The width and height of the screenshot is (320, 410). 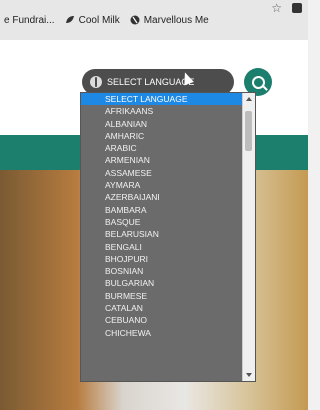 I want to click on language-option: ALBANIAN, so click(x=162, y=124).